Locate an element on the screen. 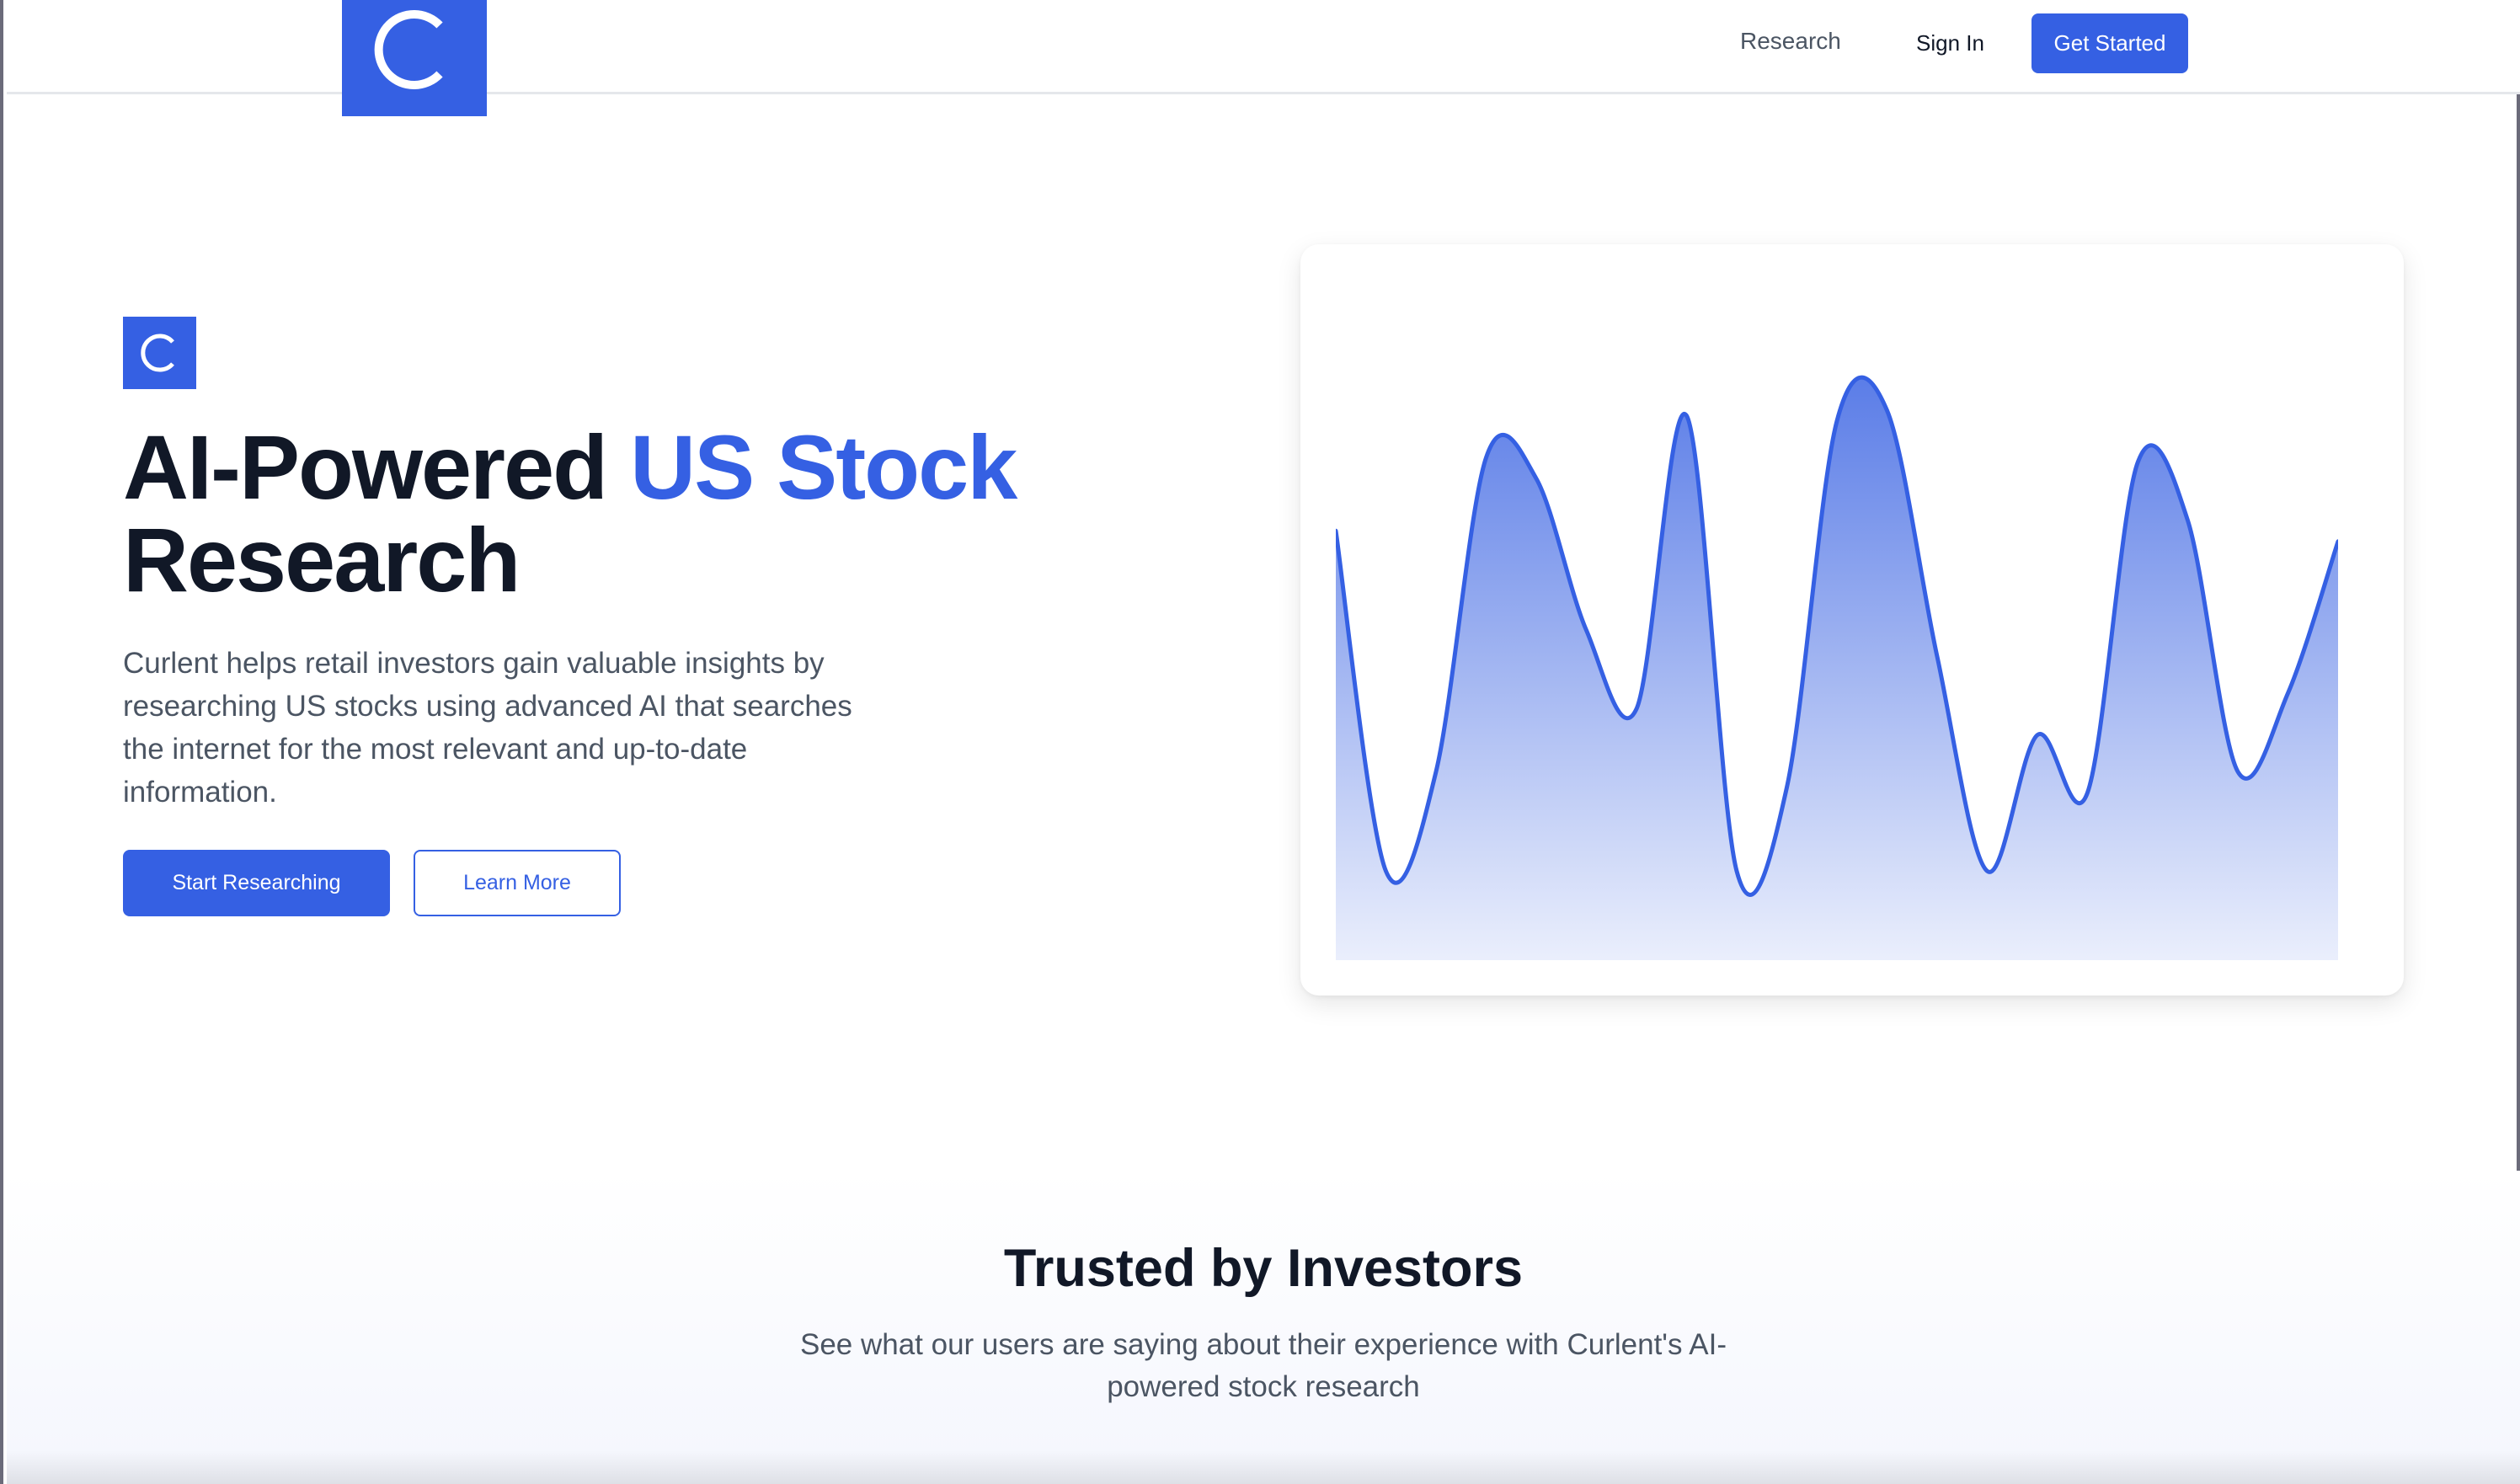 The height and width of the screenshot is (1484, 2520). hero-title-part1: AI-Powered is located at coordinates (377, 467).